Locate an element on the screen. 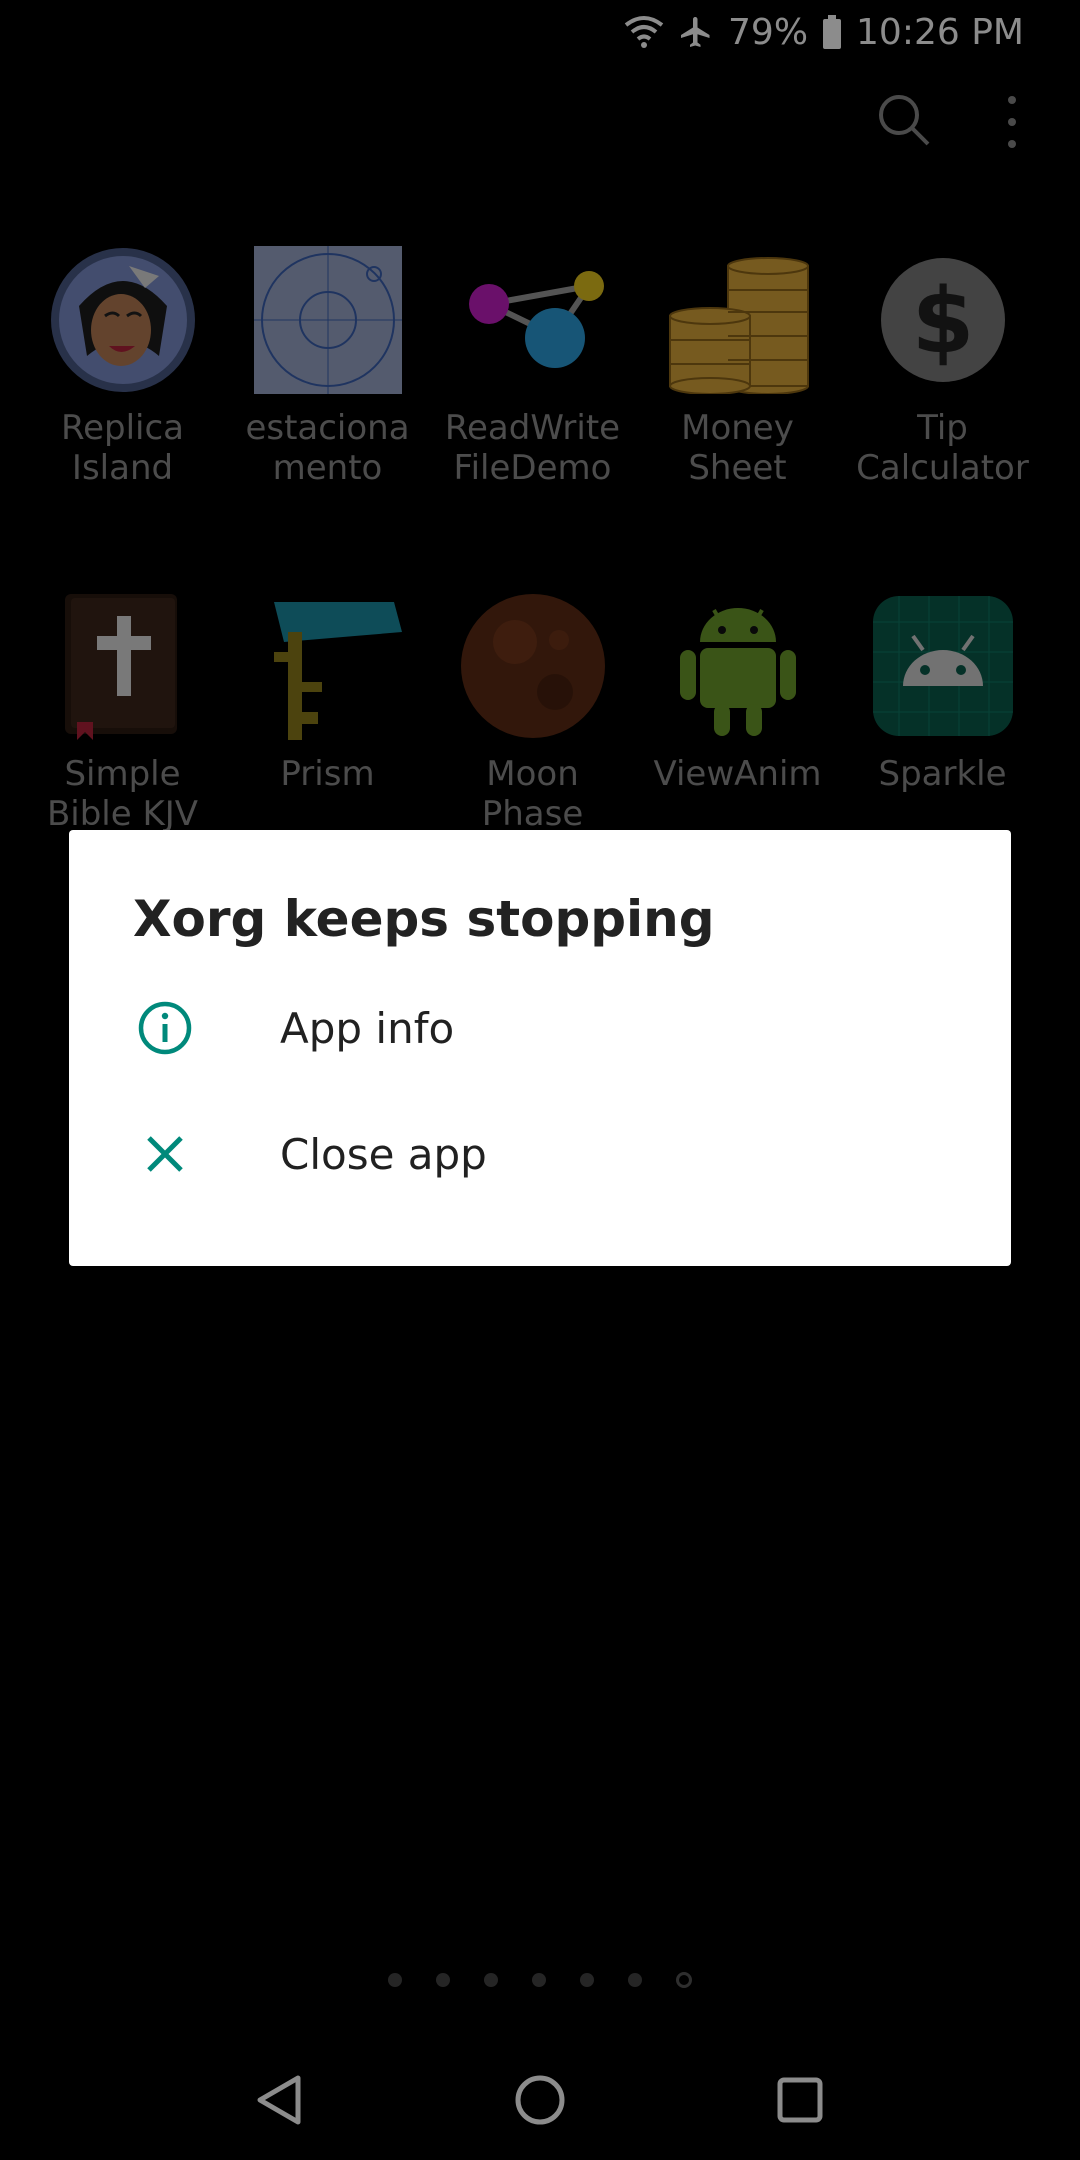  page-indicator is located at coordinates (540, 1980).